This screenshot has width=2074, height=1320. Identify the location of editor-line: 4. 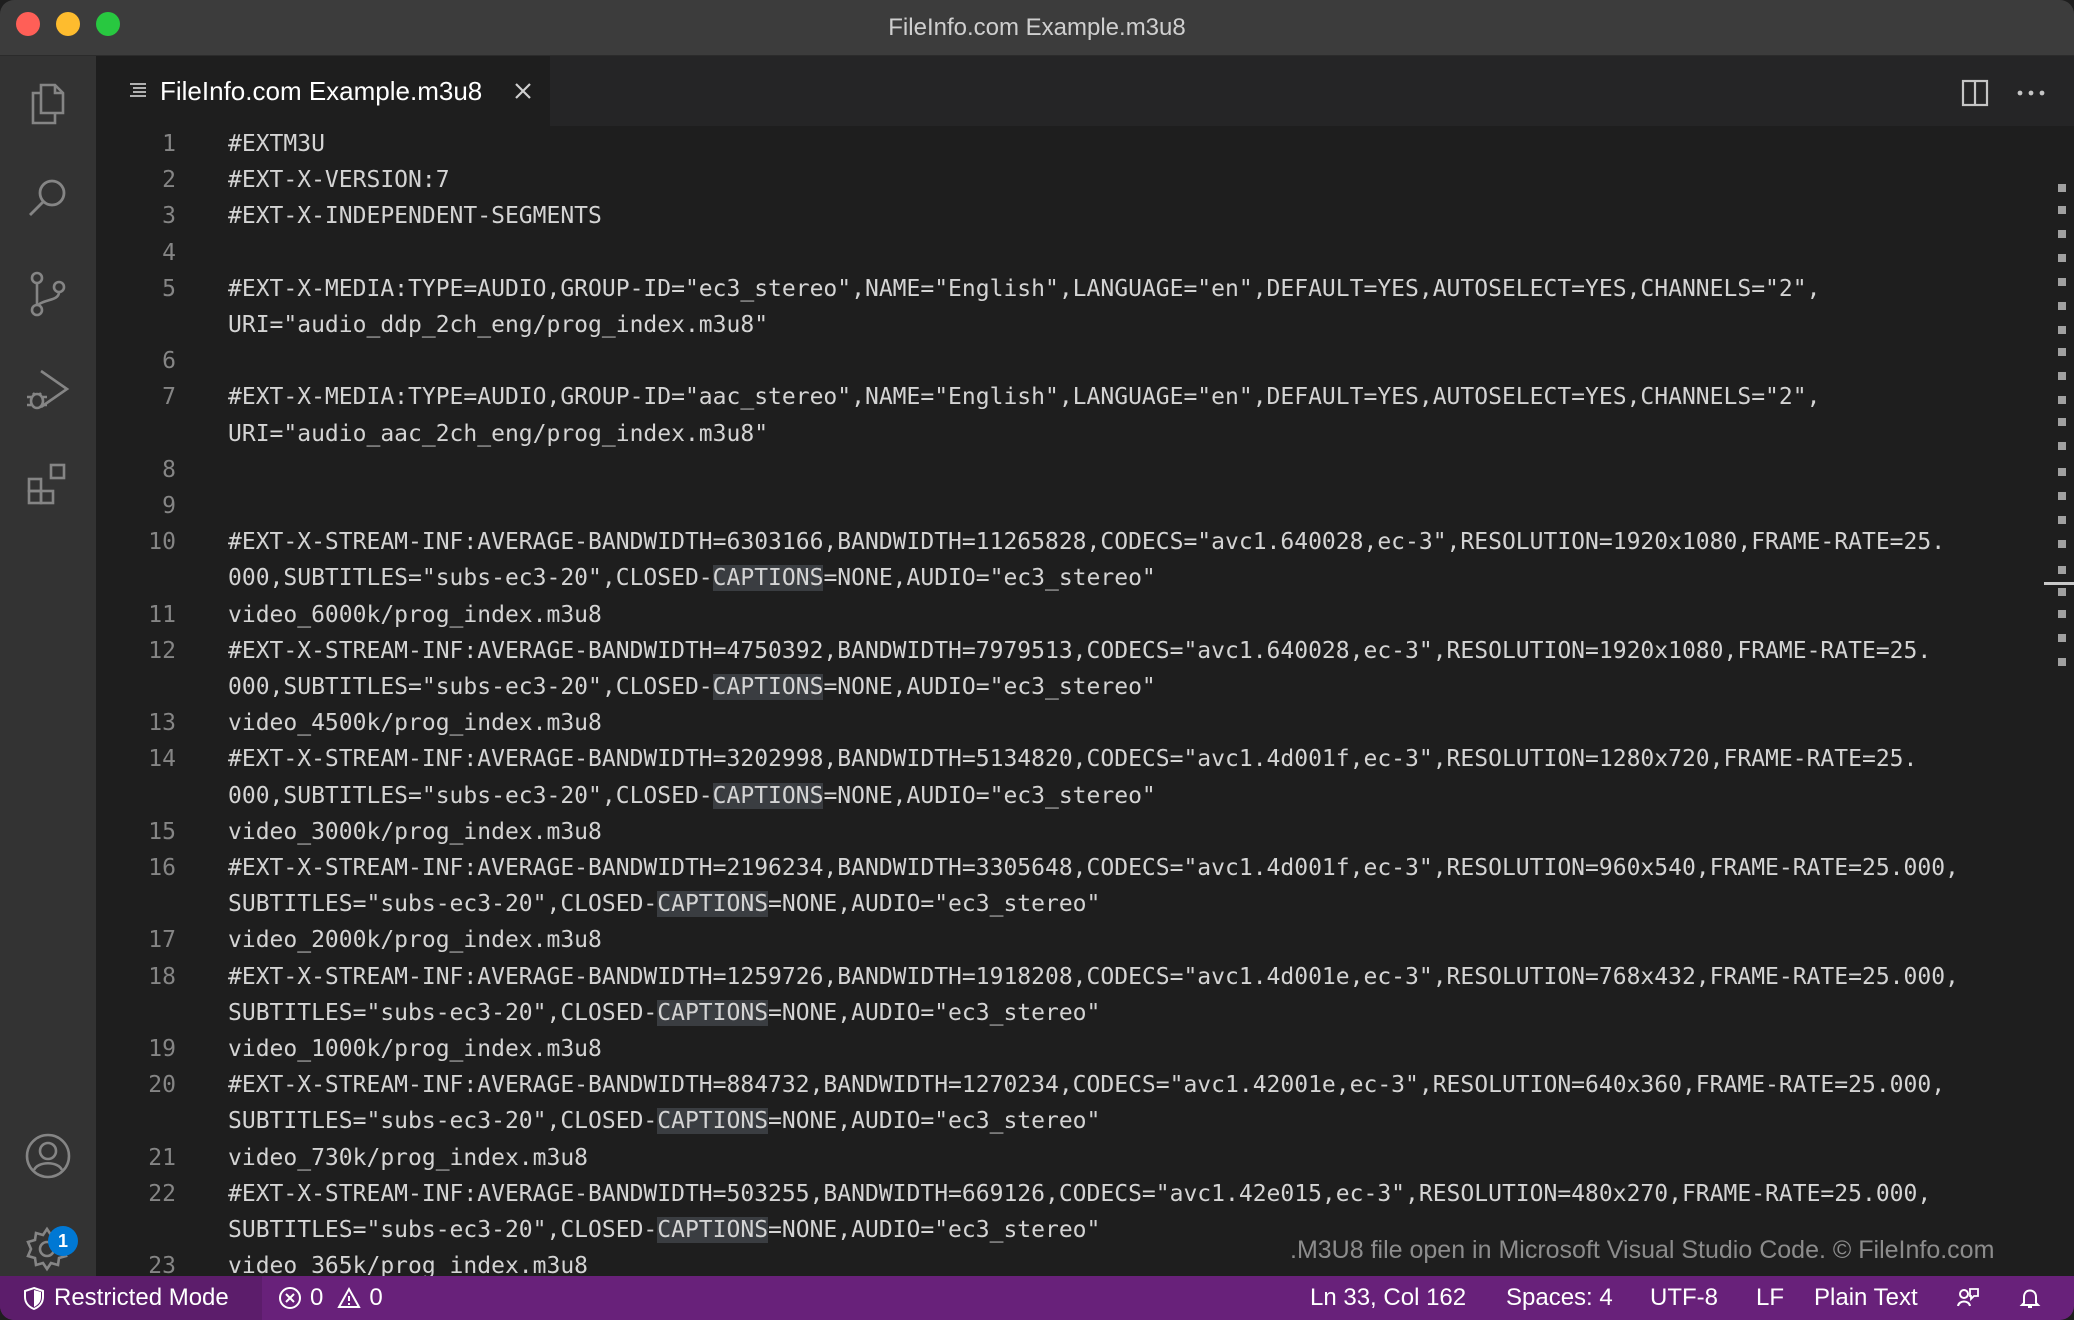
(1076, 253).